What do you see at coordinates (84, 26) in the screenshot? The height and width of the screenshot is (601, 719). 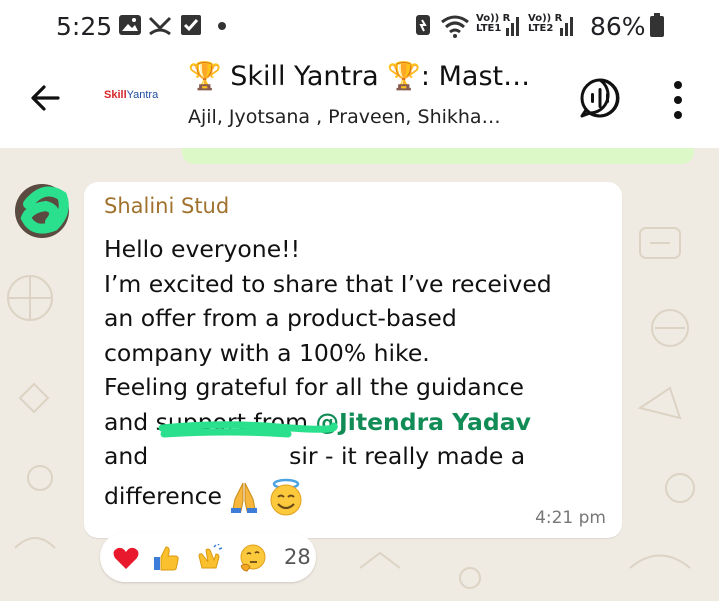 I see `status-time: 5:25` at bounding box center [84, 26].